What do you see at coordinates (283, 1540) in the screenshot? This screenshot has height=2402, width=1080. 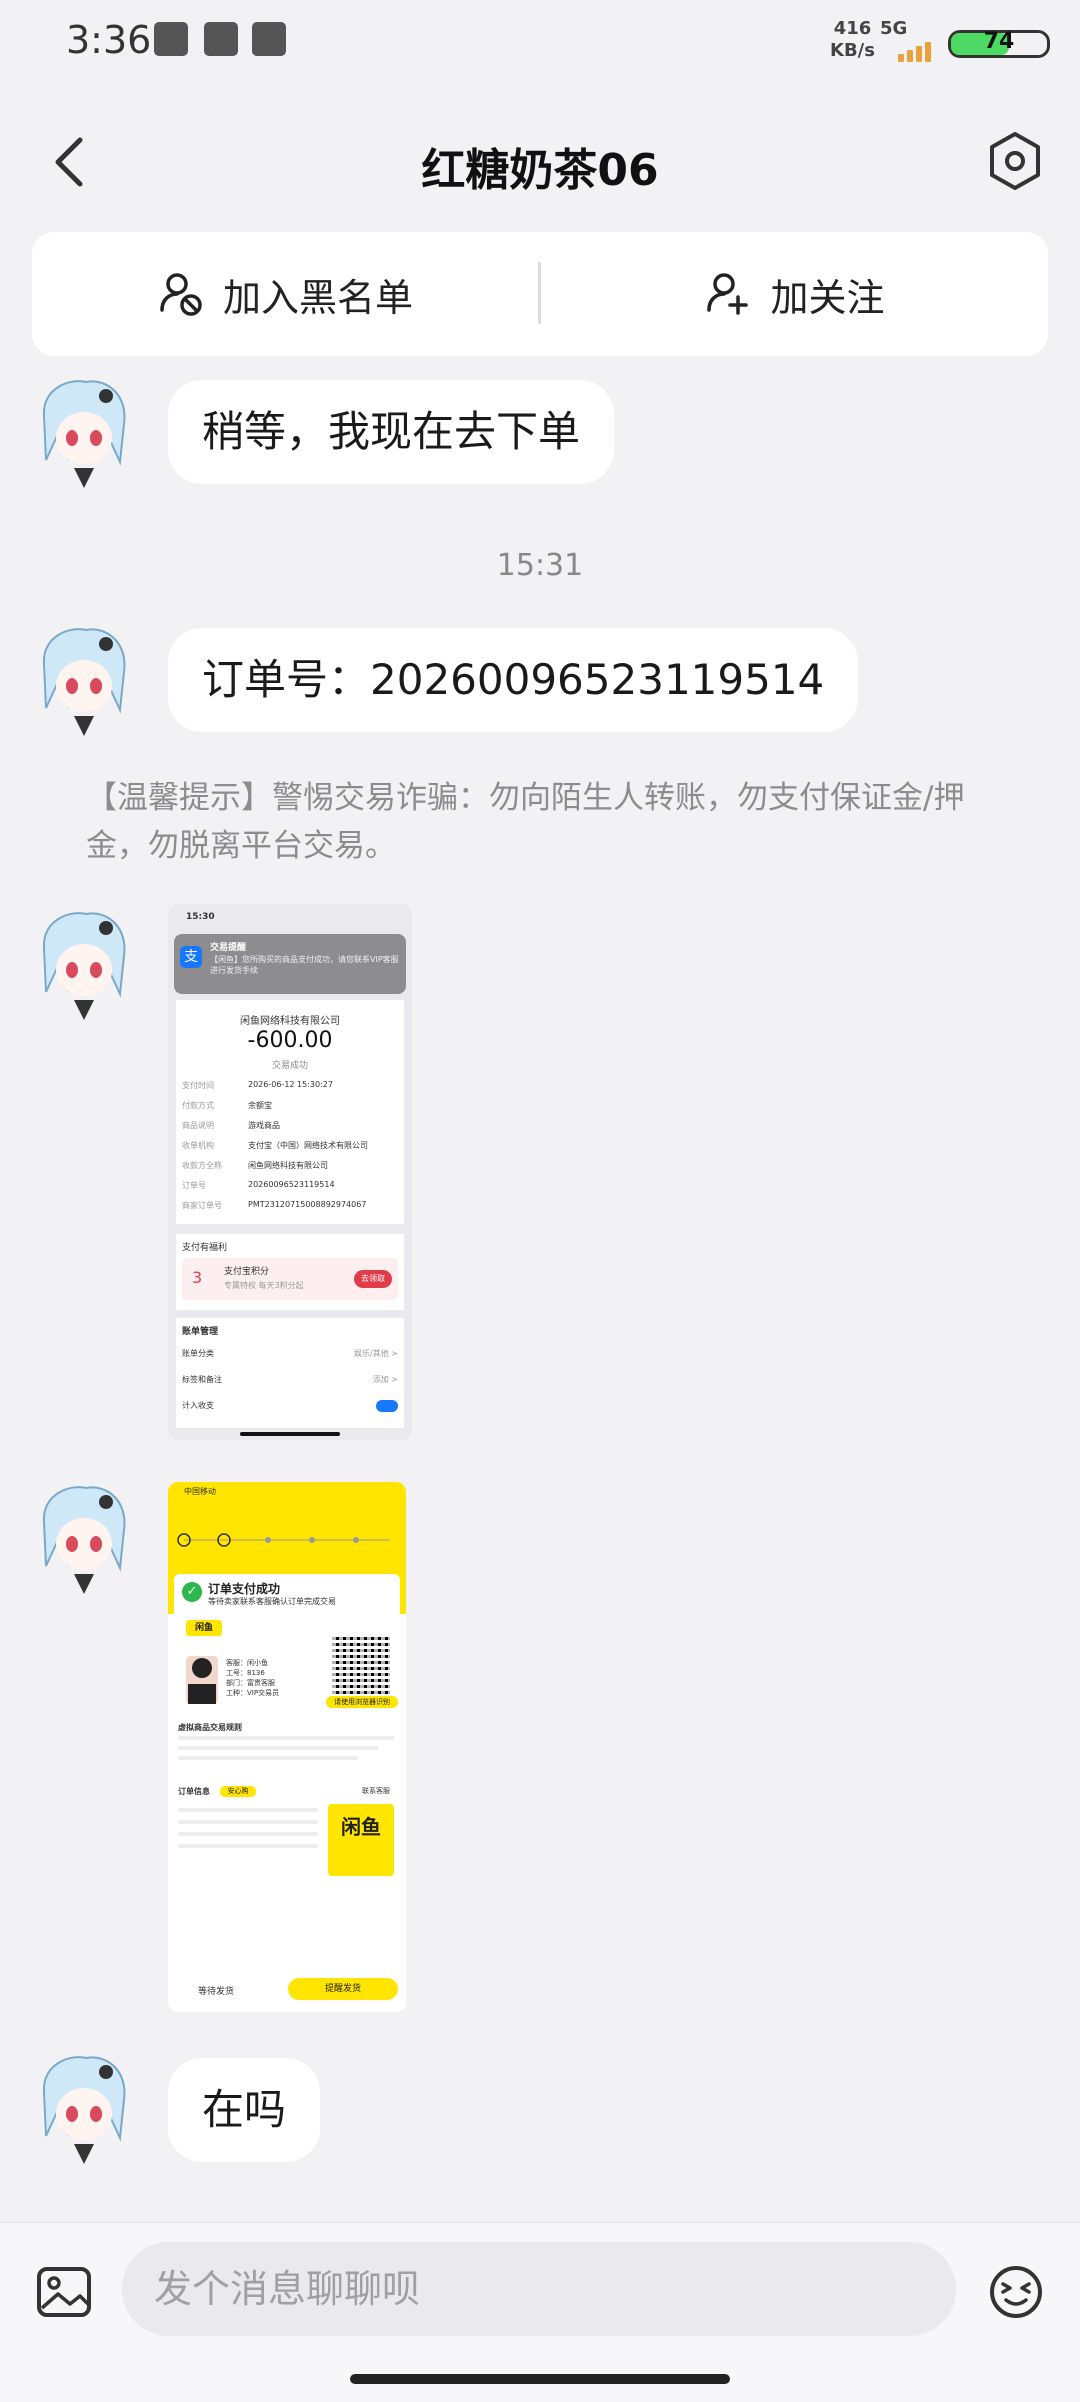 I see `progress-steps` at bounding box center [283, 1540].